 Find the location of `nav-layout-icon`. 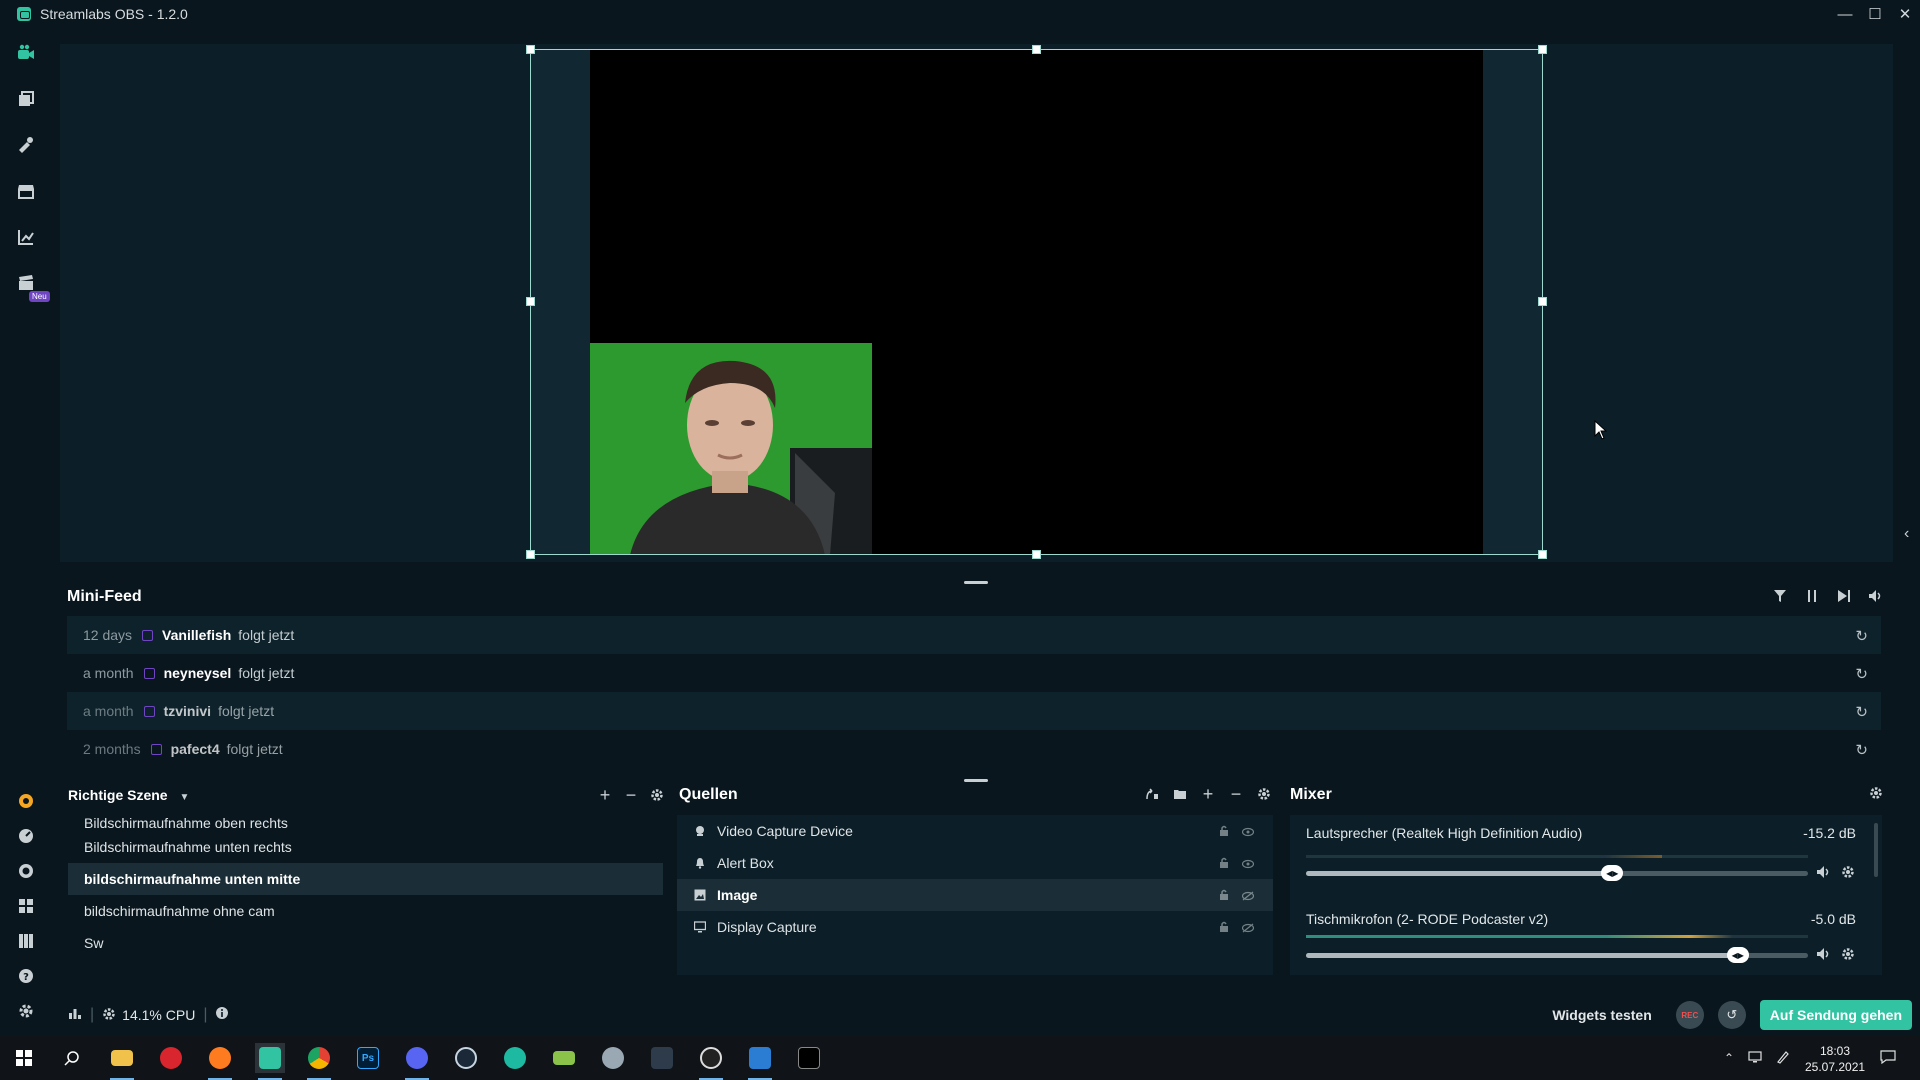

nav-layout-icon is located at coordinates (26, 941).